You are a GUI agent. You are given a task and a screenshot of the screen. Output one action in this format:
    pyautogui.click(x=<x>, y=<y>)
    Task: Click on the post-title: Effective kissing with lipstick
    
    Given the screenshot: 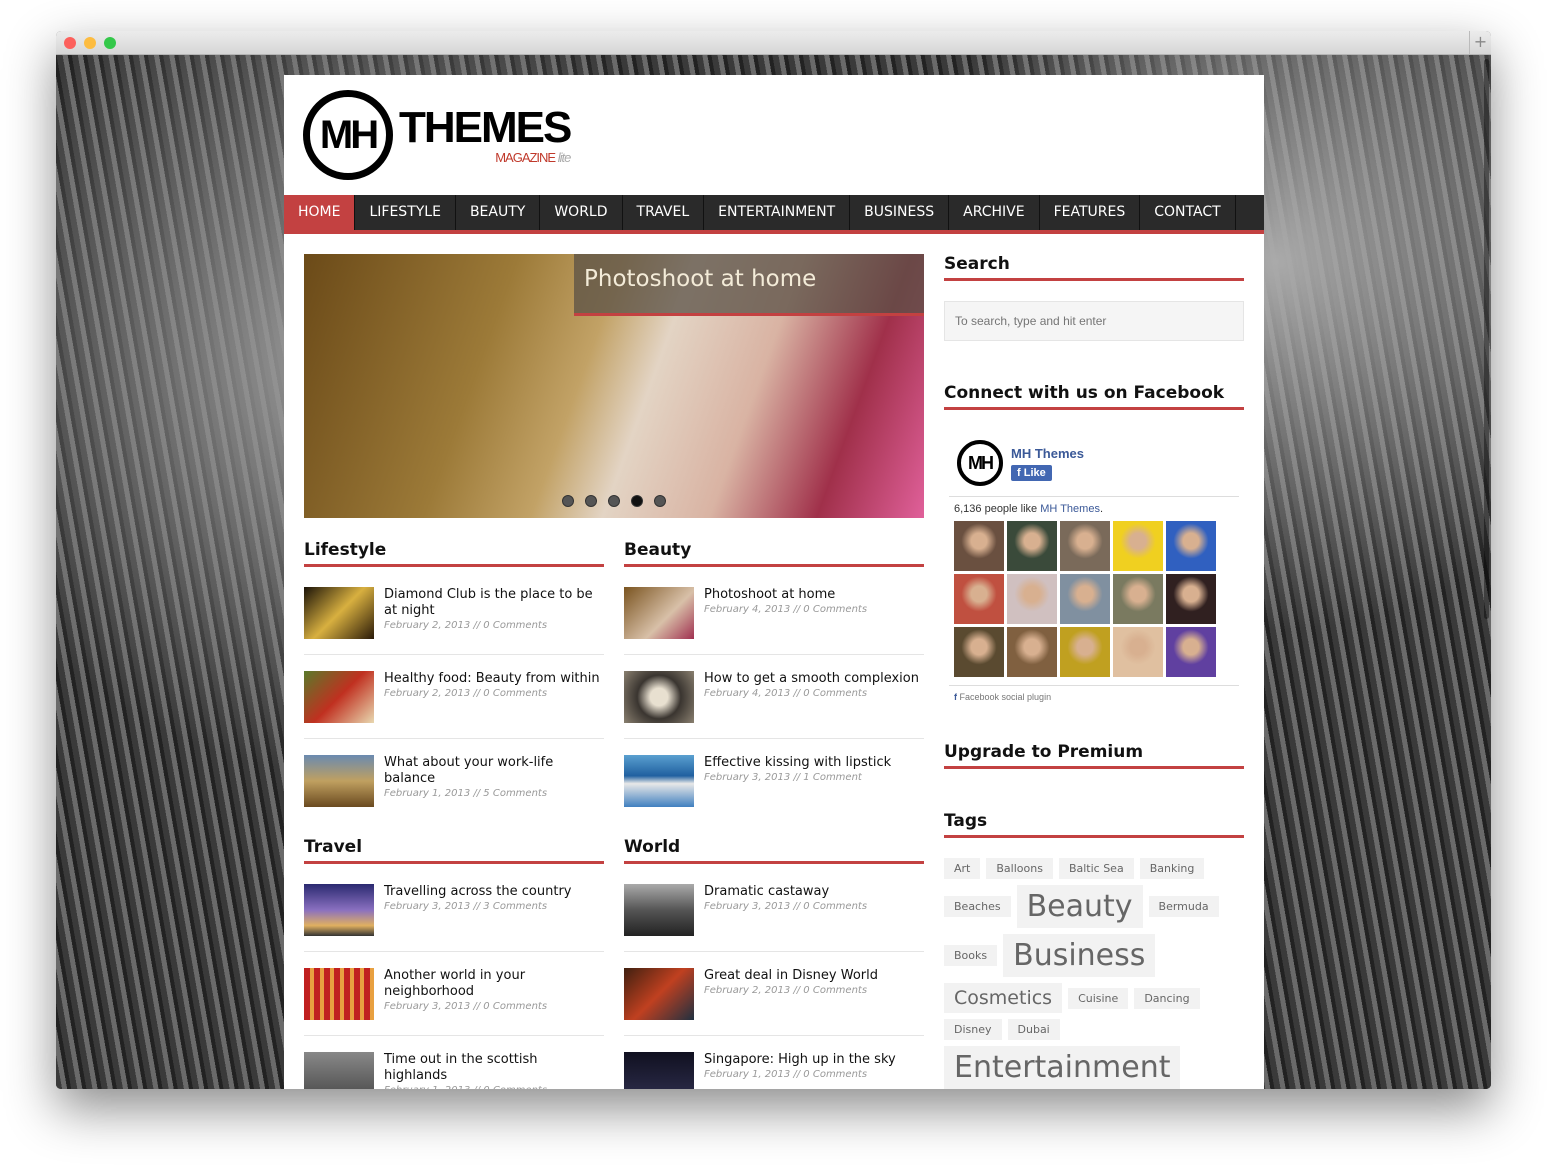 What is the action you would take?
    pyautogui.click(x=797, y=763)
    